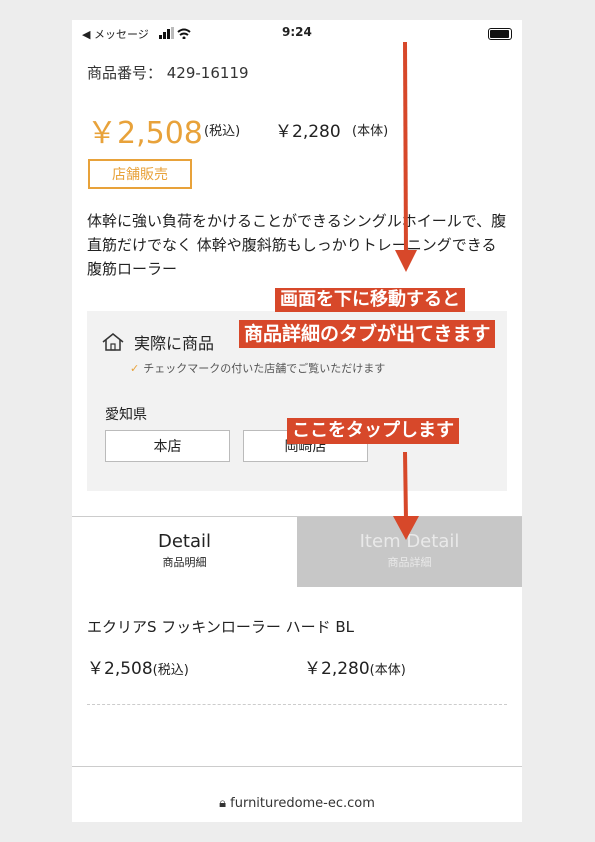  I want to click on tap-arrow-shaft, so click(405, 486).